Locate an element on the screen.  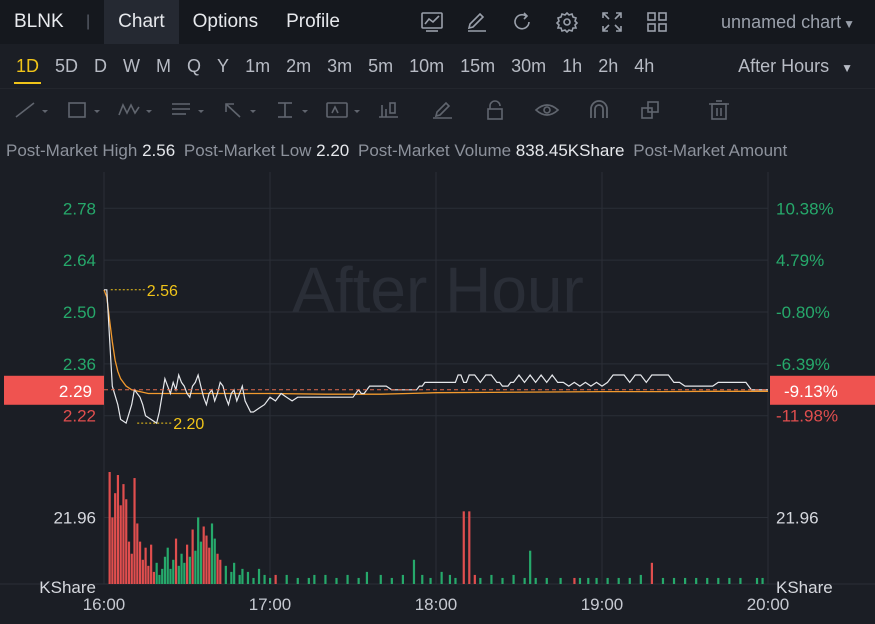
drawing-toolbar is located at coordinates (437, 109).